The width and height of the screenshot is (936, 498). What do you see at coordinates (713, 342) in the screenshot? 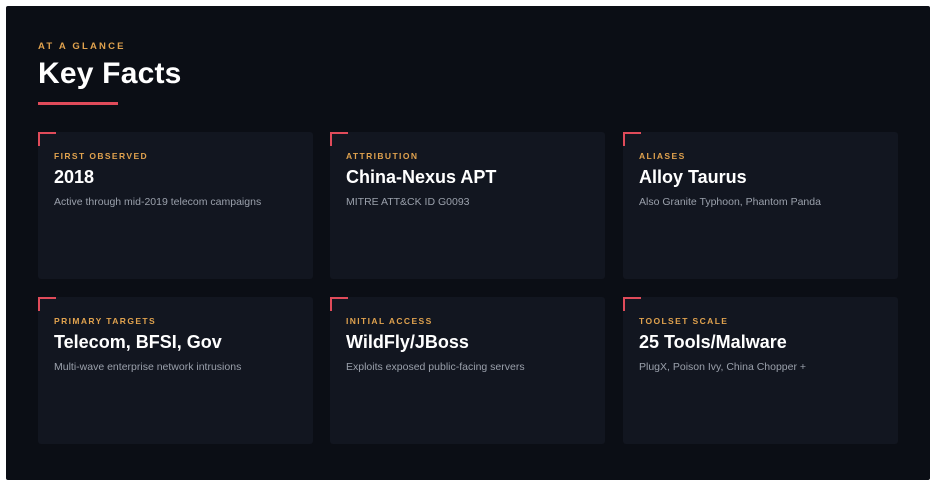
I see `card-value: 25 Tools/Malware` at bounding box center [713, 342].